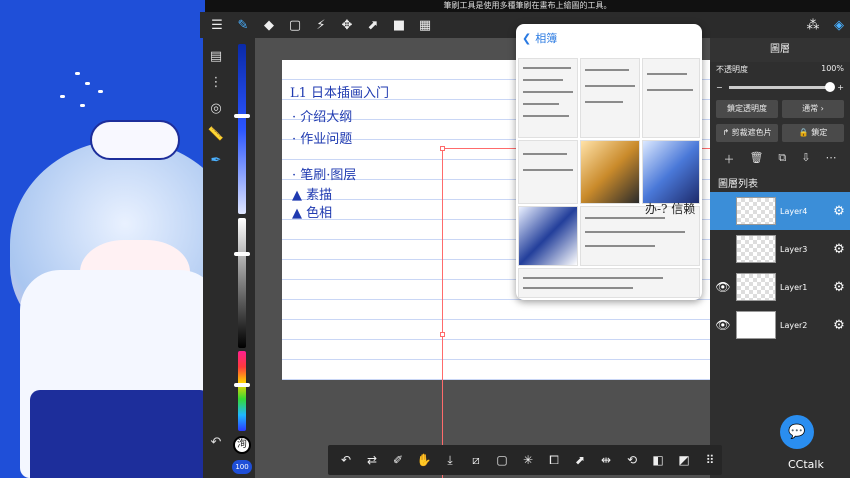 This screenshot has width=850, height=478. I want to click on layer-list-title: 圖層列表, so click(738, 184).